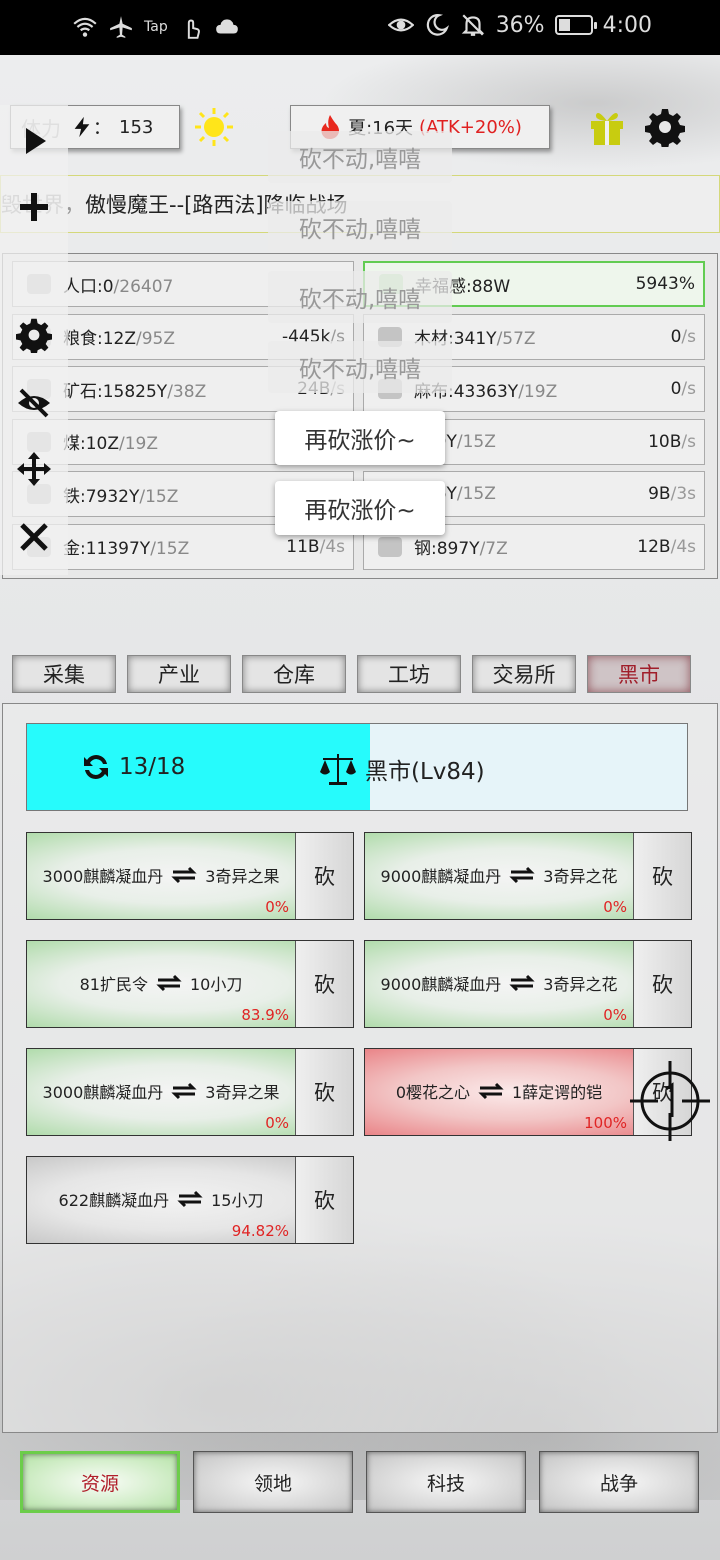  I want to click on plus-icon, so click(34, 207).